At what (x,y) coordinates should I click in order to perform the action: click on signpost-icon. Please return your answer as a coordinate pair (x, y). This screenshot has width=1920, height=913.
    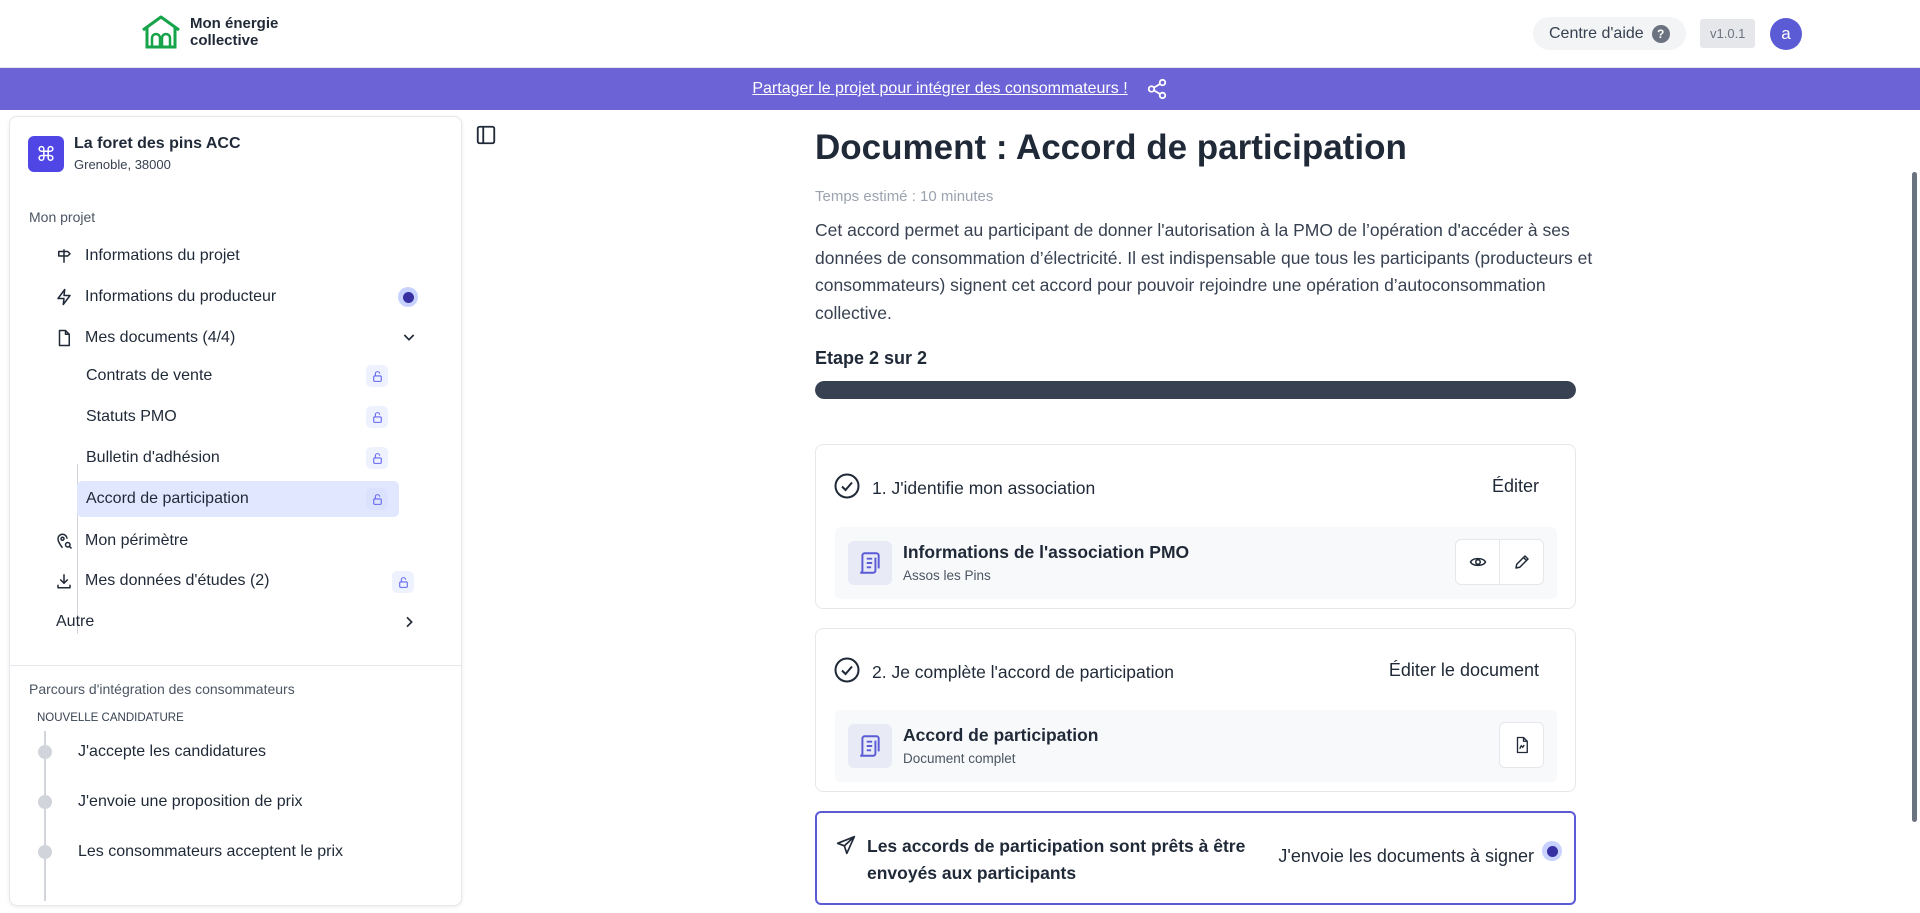
    Looking at the image, I should click on (64, 256).